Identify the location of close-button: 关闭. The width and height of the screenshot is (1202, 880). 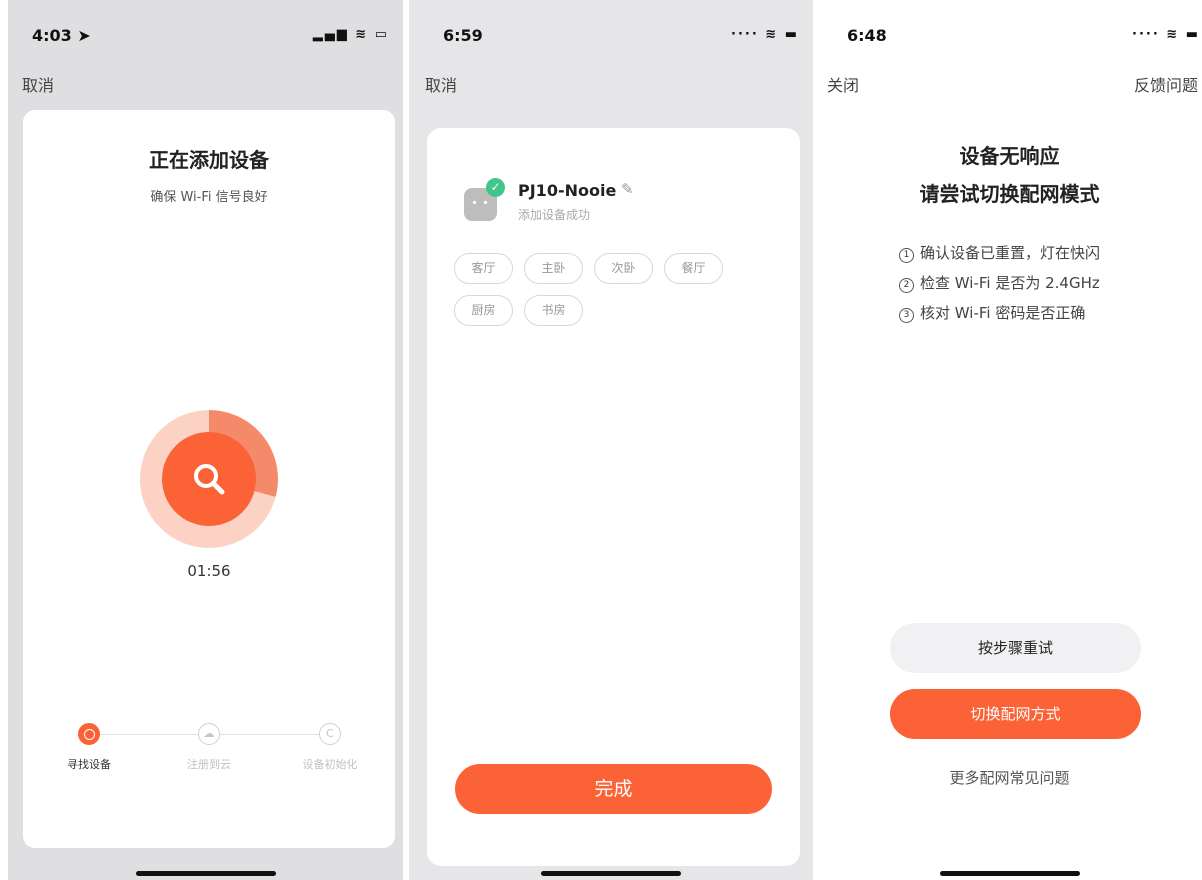
(843, 84).